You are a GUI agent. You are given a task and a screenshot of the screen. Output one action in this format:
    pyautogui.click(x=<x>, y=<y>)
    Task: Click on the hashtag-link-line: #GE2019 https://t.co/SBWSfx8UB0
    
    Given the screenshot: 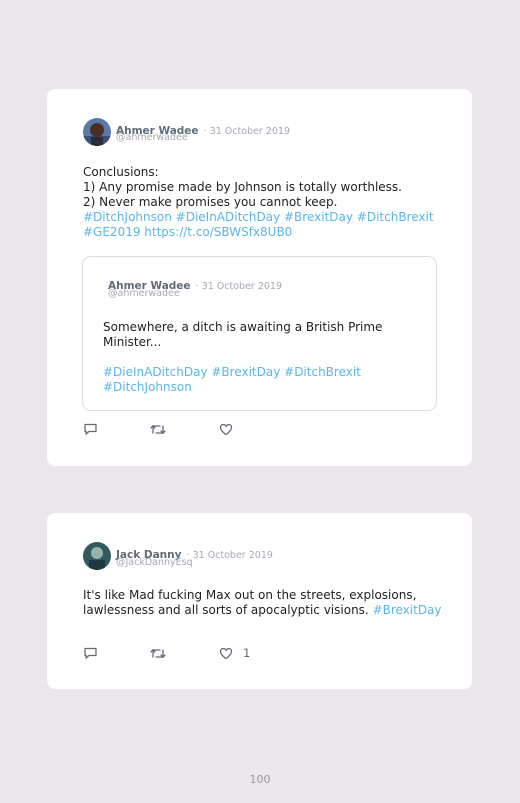 What is the action you would take?
    pyautogui.click(x=258, y=232)
    